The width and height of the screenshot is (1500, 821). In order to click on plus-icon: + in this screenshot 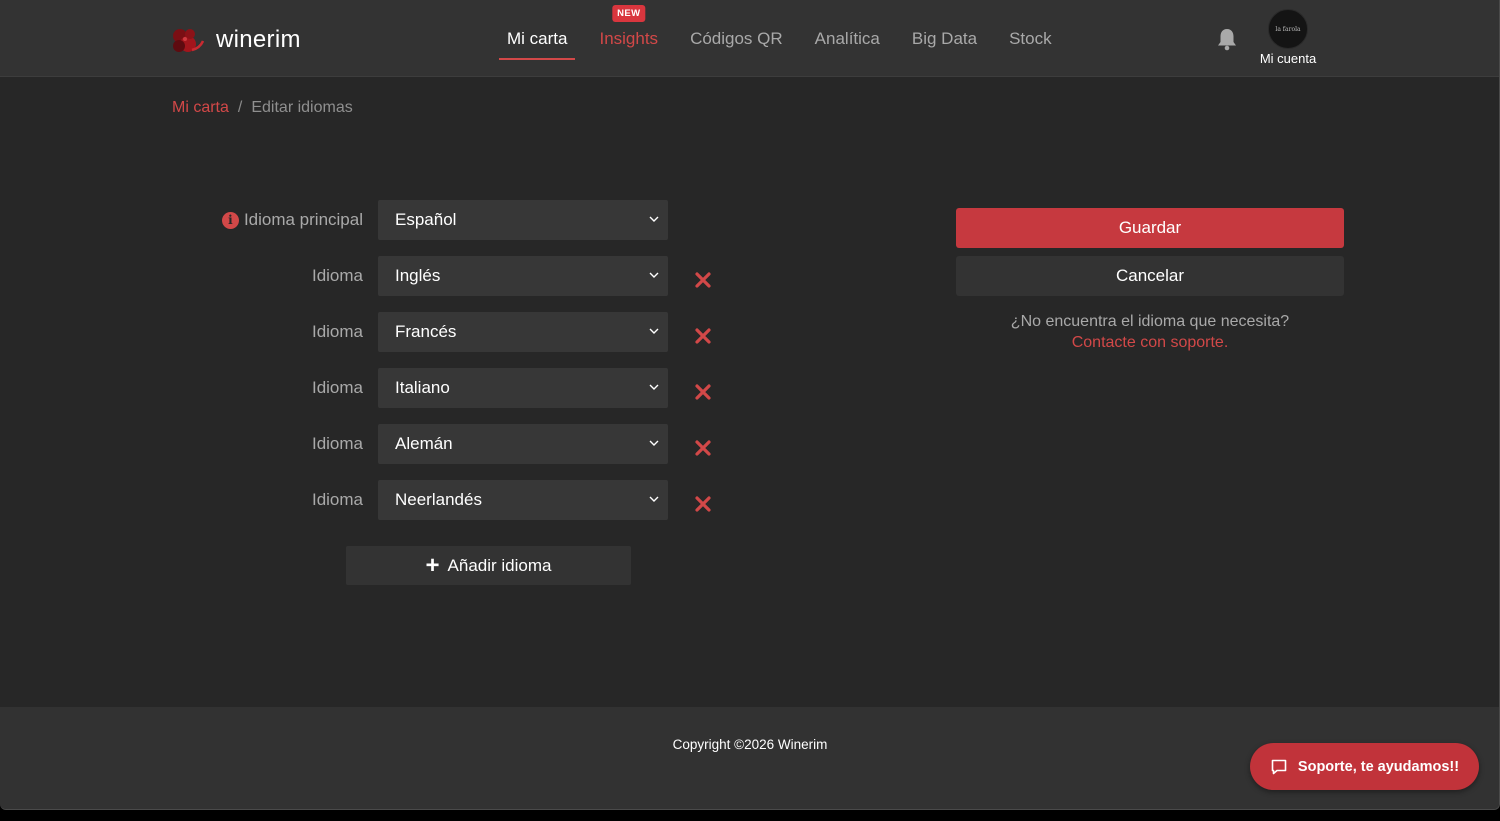, I will do `click(432, 565)`.